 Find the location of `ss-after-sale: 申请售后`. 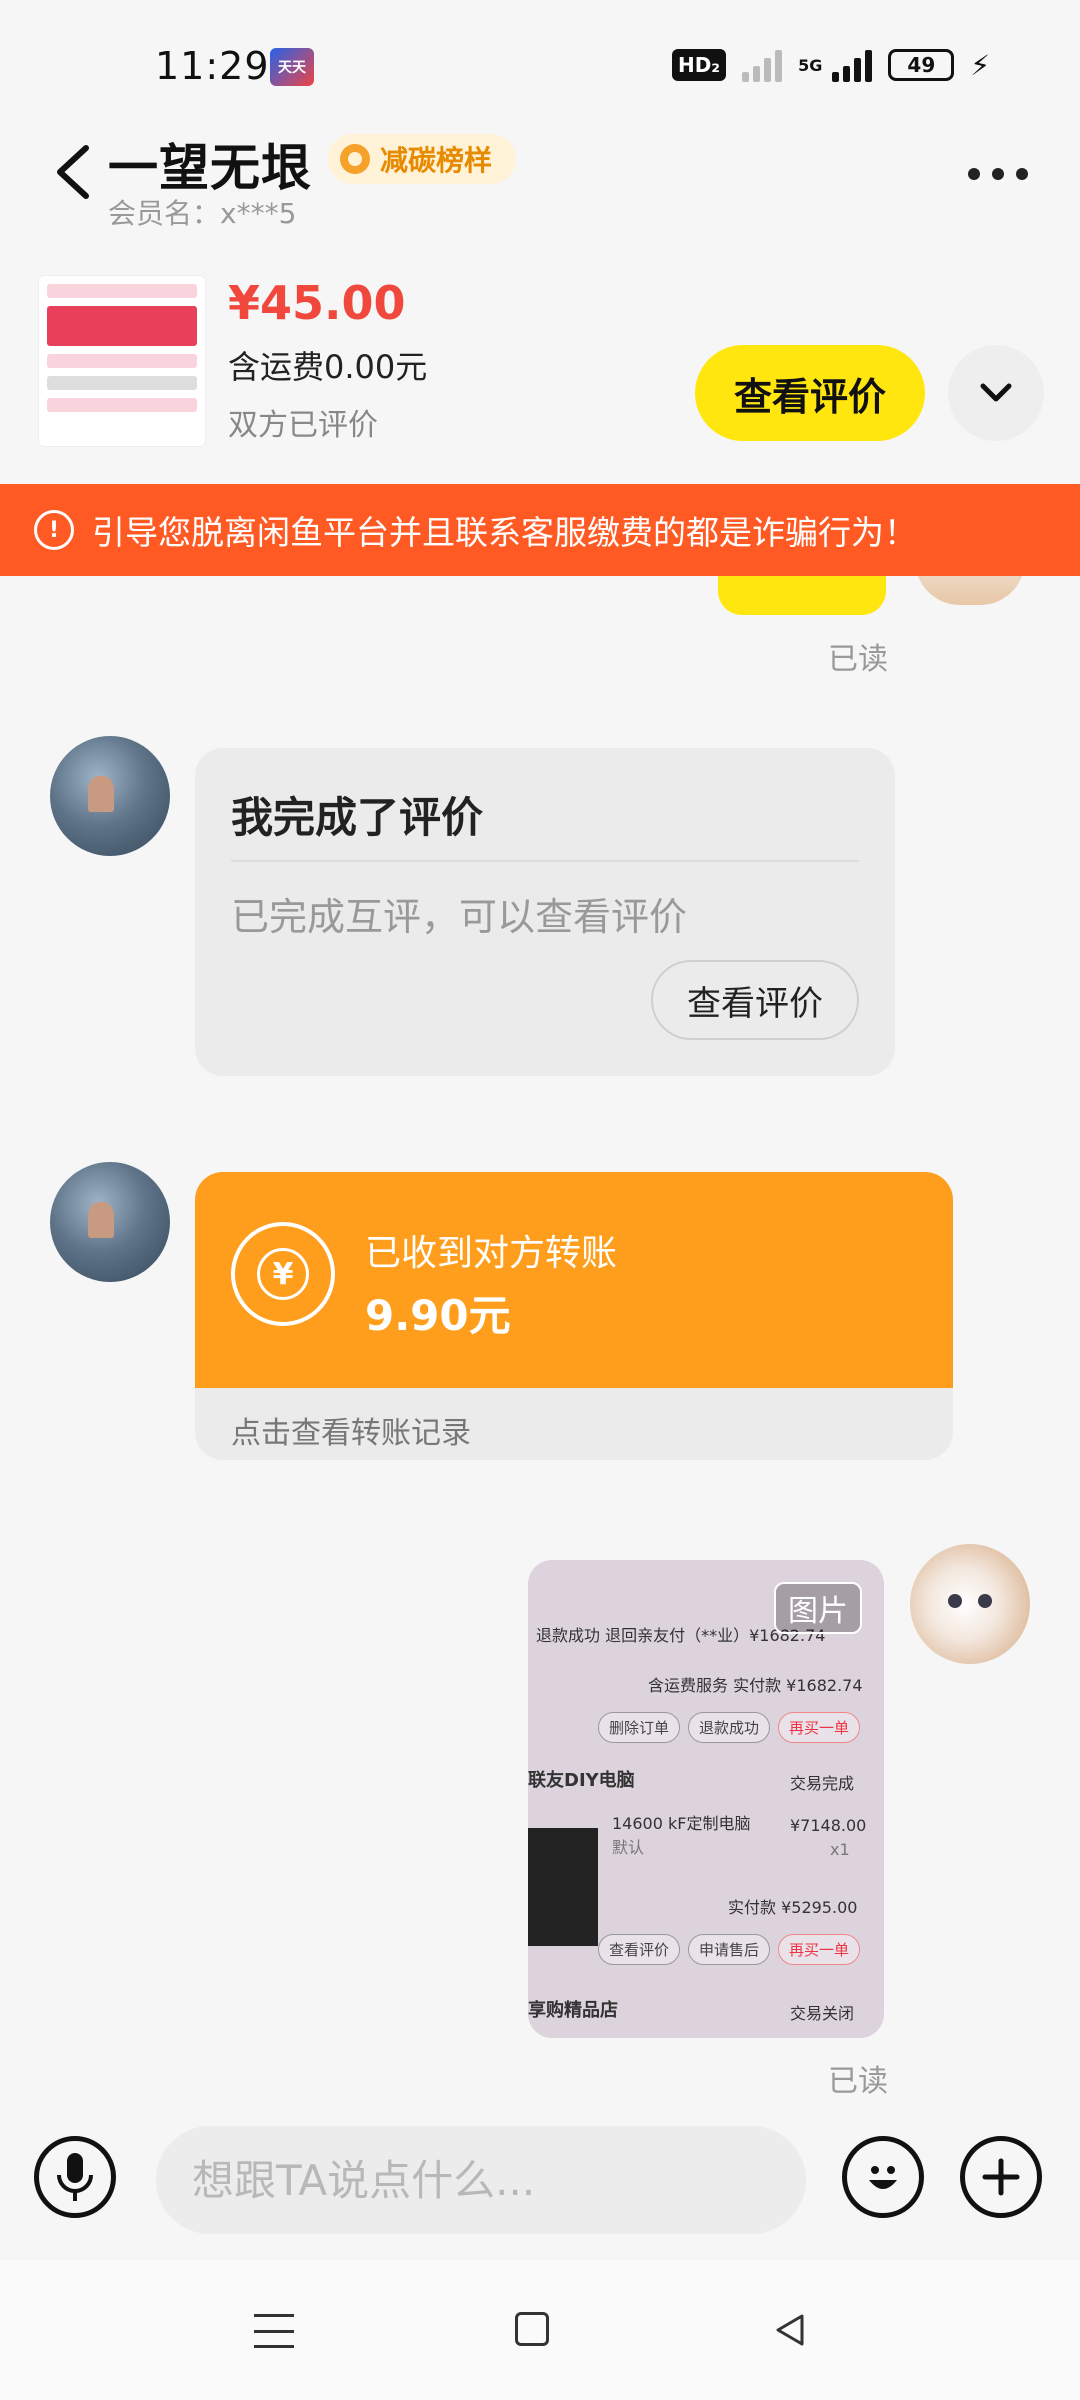

ss-after-sale: 申请售后 is located at coordinates (729, 1949).